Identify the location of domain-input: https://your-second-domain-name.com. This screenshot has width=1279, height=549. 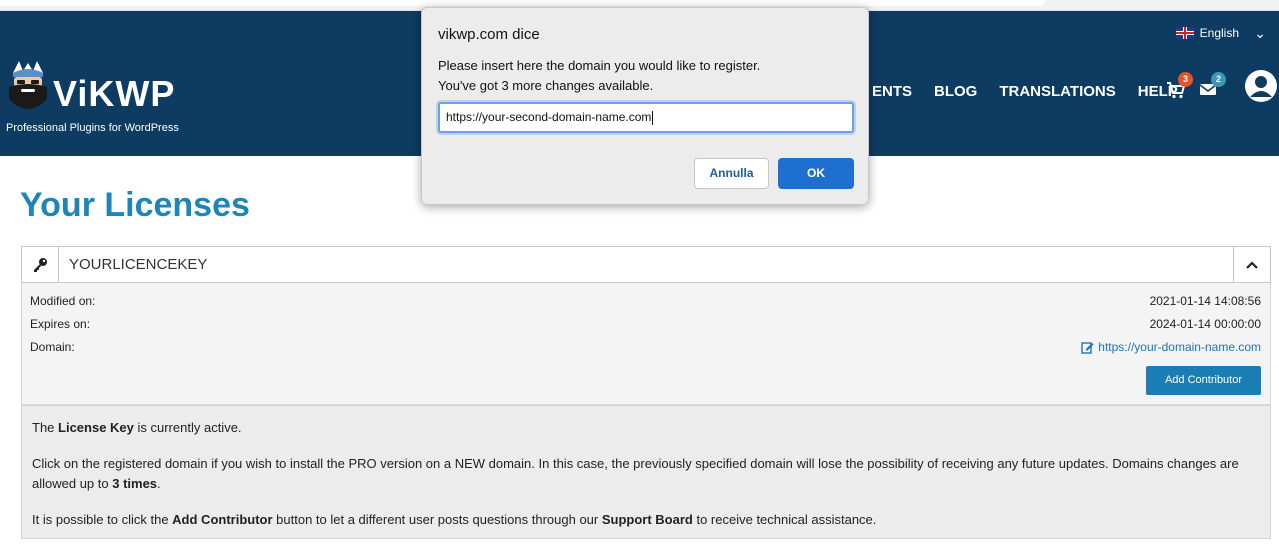
(646, 117).